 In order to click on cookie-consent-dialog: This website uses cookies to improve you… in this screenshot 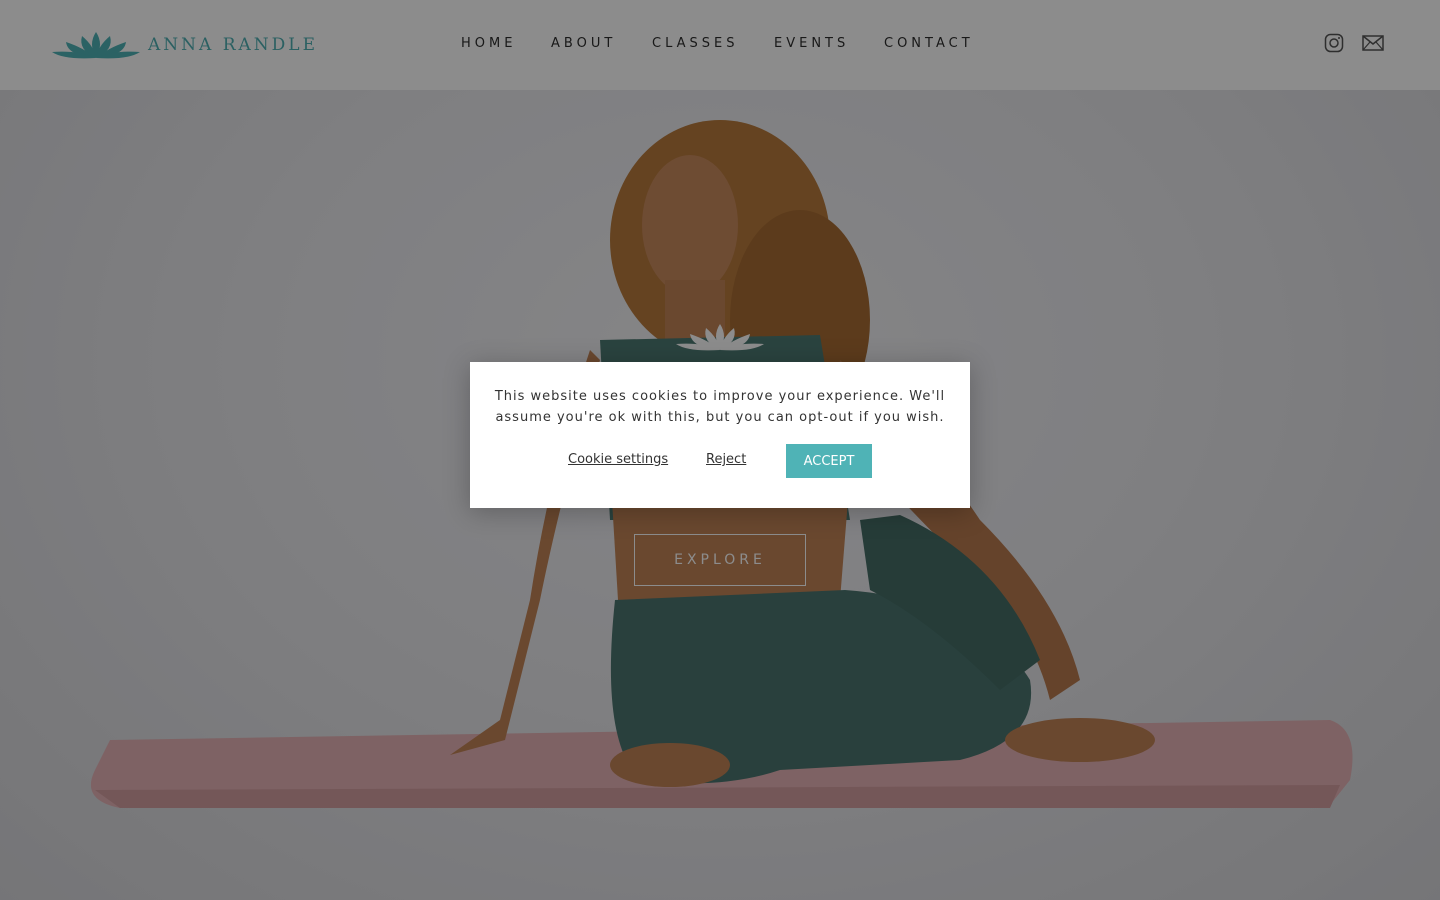, I will do `click(720, 435)`.